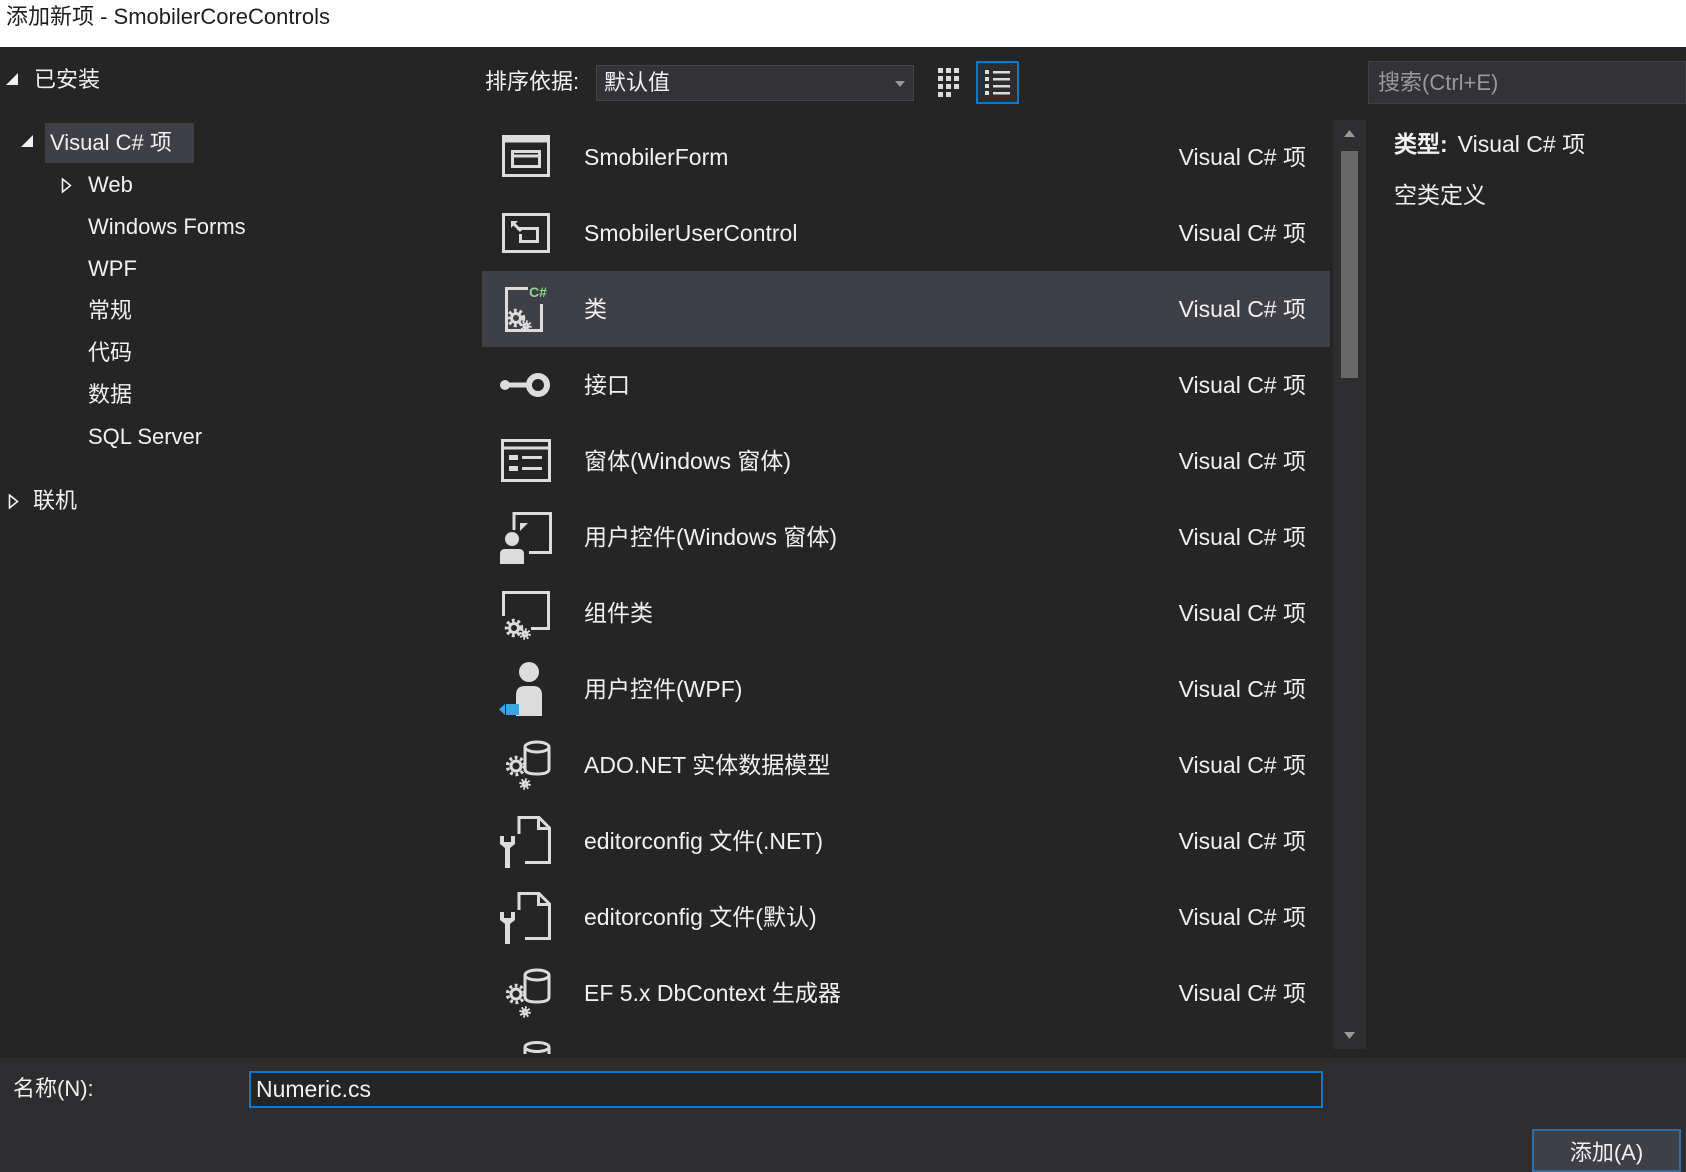 Image resolution: width=1686 pixels, height=1172 pixels. What do you see at coordinates (1521, 144) in the screenshot?
I see `details-type-value: Visual C# 项` at bounding box center [1521, 144].